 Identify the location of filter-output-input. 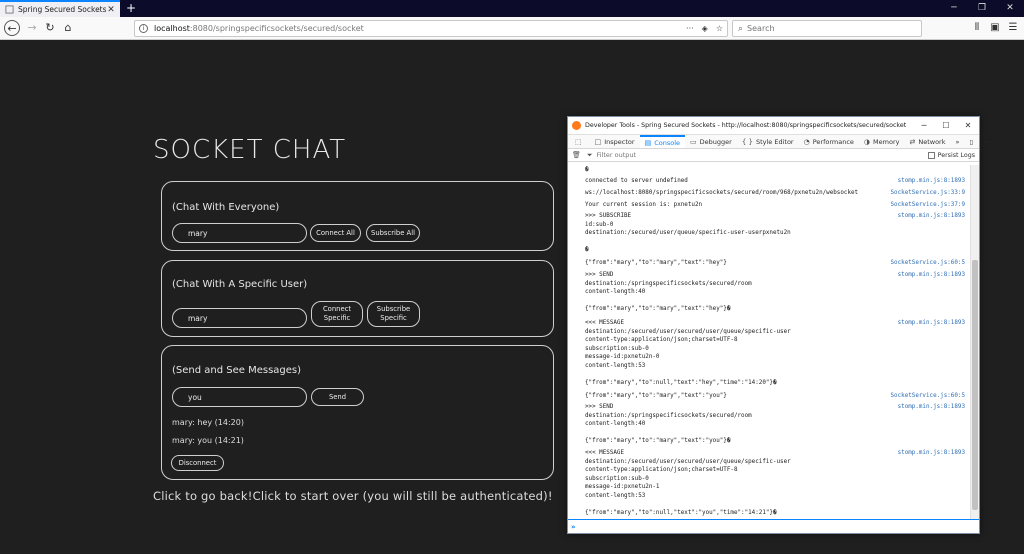
(746, 155).